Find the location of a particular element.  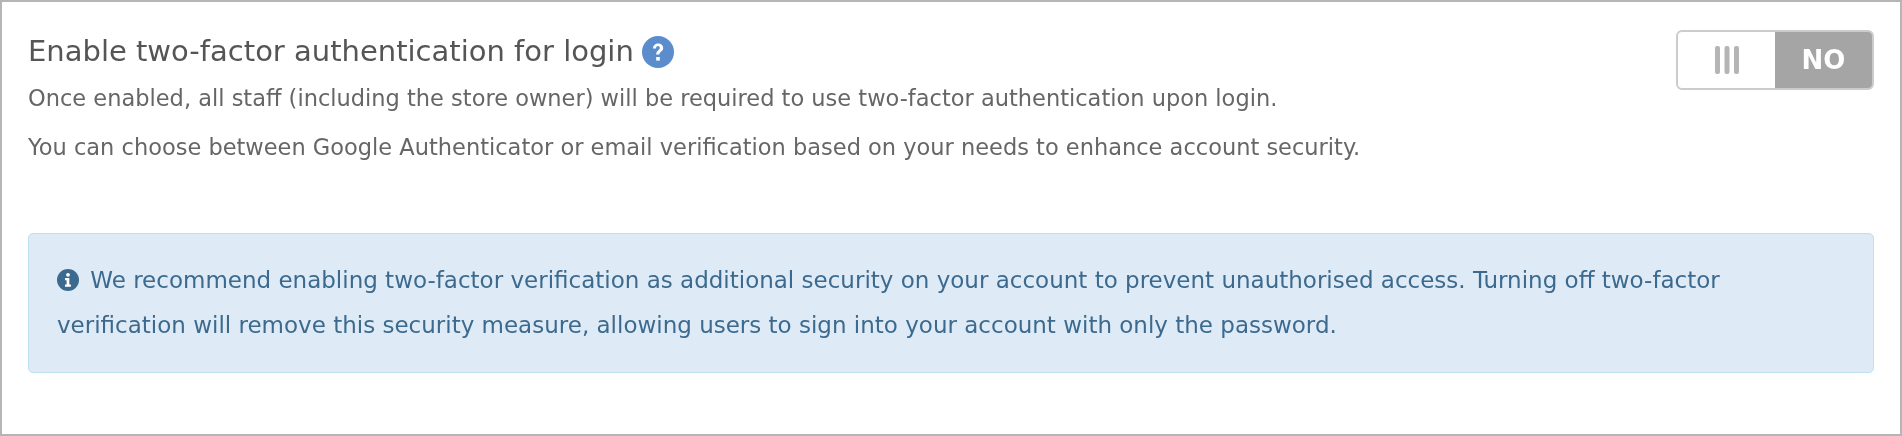

toggle-label: NO is located at coordinates (1823, 60).